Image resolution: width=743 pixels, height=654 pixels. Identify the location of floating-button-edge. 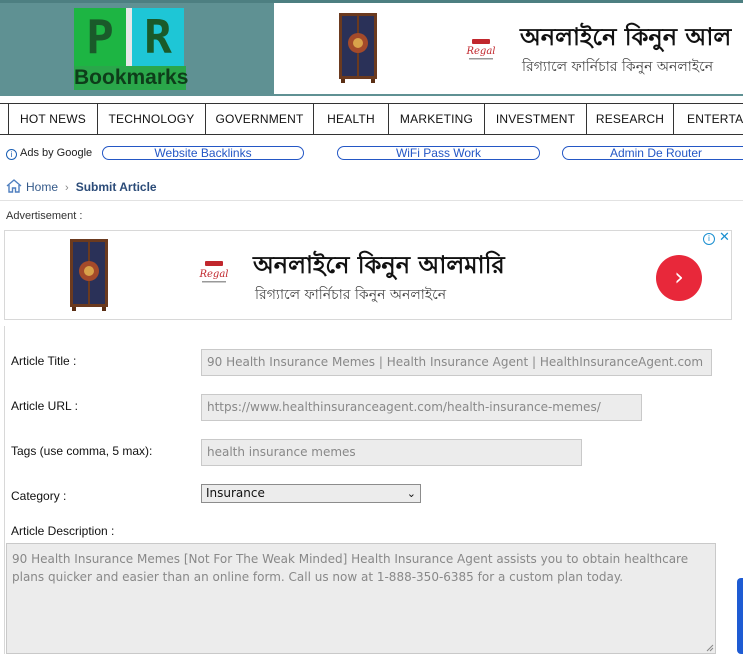
(740, 616).